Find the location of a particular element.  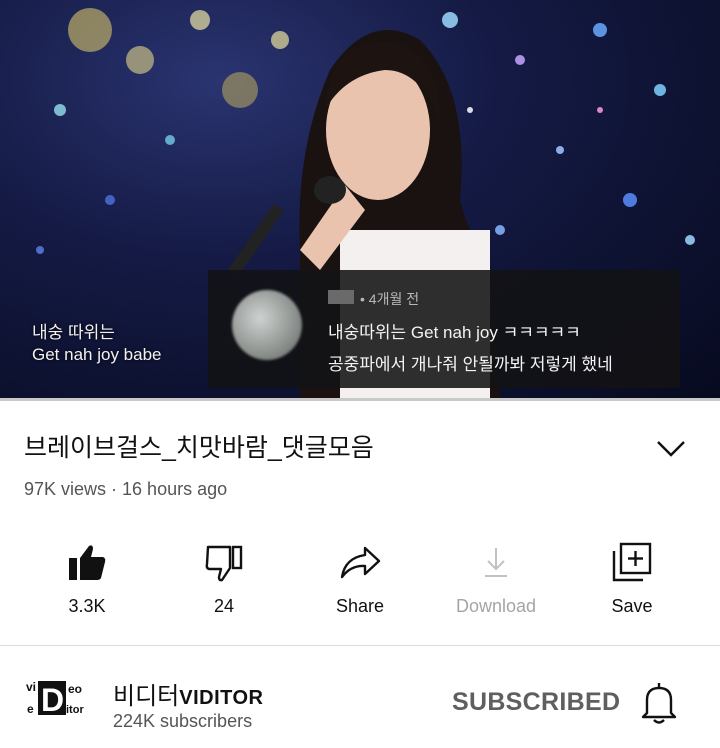

bell-icon is located at coordinates (659, 702).